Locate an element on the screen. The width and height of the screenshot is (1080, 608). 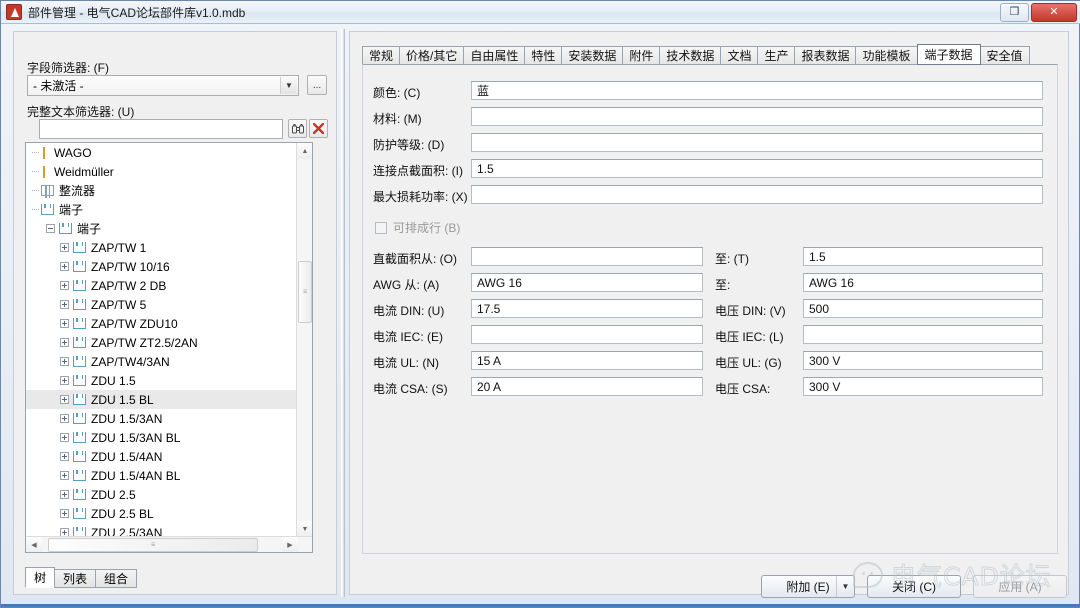
tab-安装数据: 安装数据 is located at coordinates (592, 55).